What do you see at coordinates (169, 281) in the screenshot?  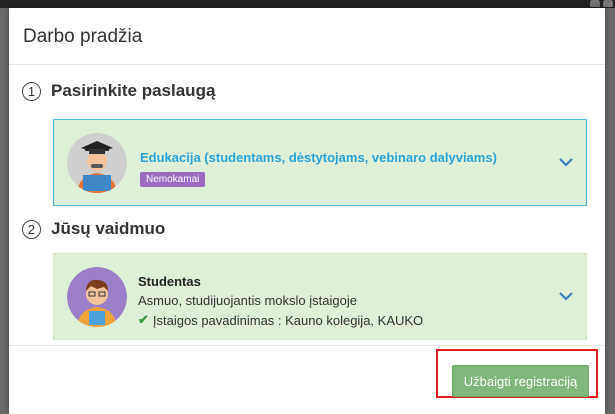 I see `role-name: Studentas` at bounding box center [169, 281].